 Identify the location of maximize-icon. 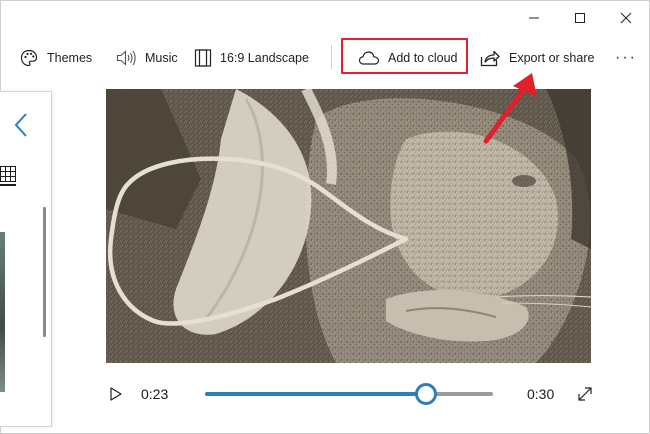
(580, 18).